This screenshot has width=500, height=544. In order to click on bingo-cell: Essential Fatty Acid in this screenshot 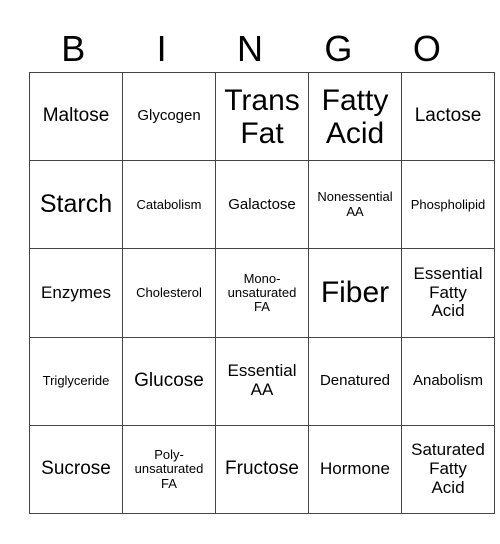, I will do `click(448, 293)`.